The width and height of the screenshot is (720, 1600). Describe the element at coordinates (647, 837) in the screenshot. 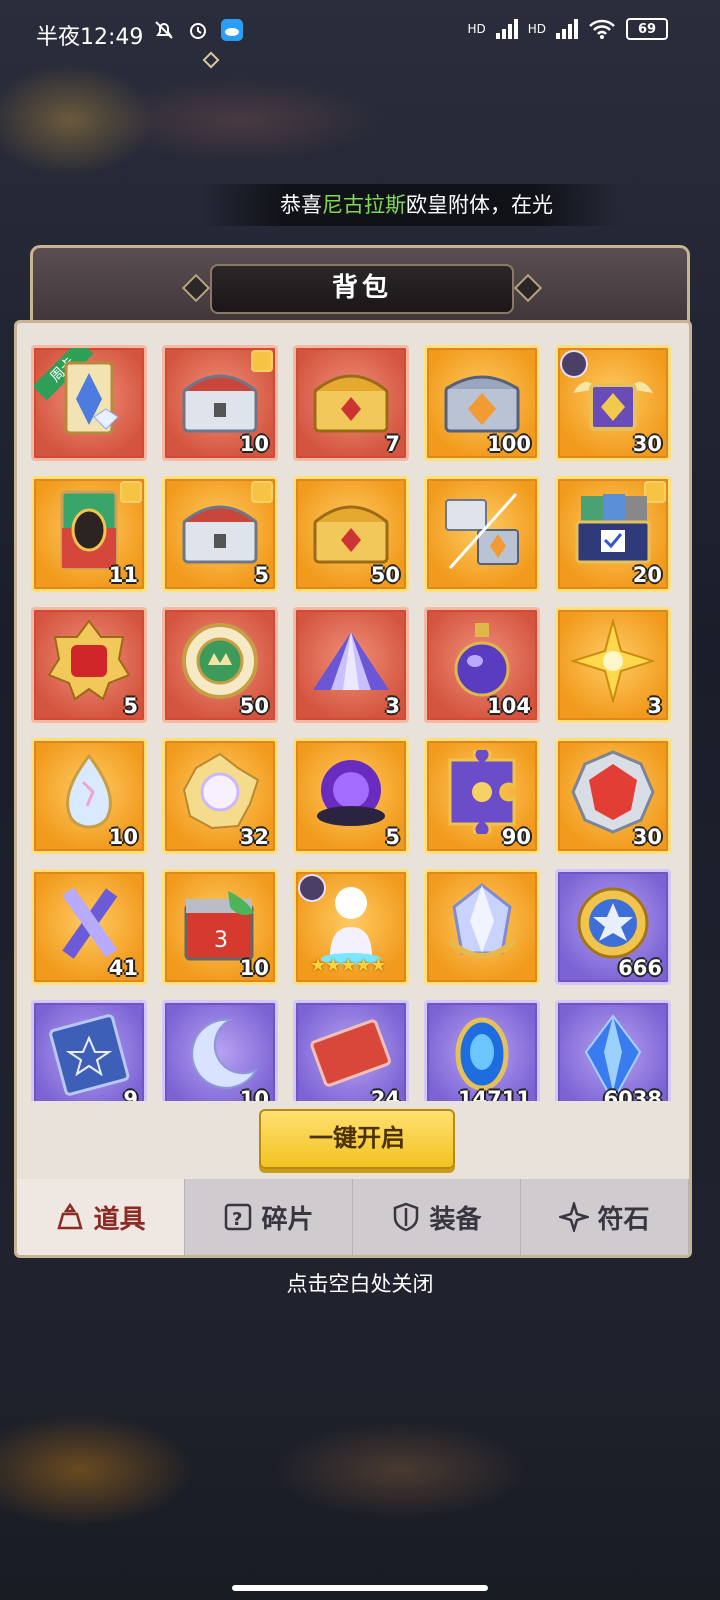

I see `item-quantity: 30` at that location.